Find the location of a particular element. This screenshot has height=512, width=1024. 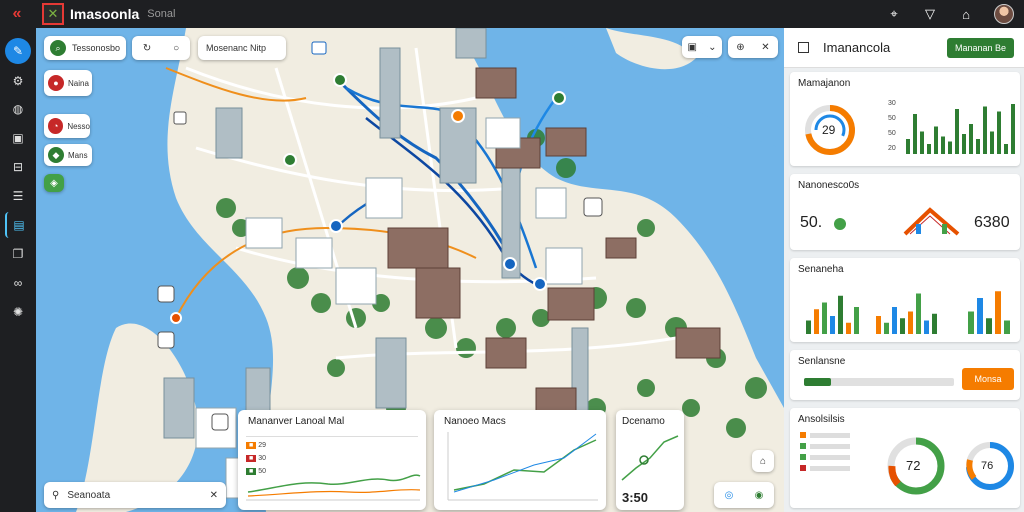

card-4-button: Monsa is located at coordinates (988, 379).